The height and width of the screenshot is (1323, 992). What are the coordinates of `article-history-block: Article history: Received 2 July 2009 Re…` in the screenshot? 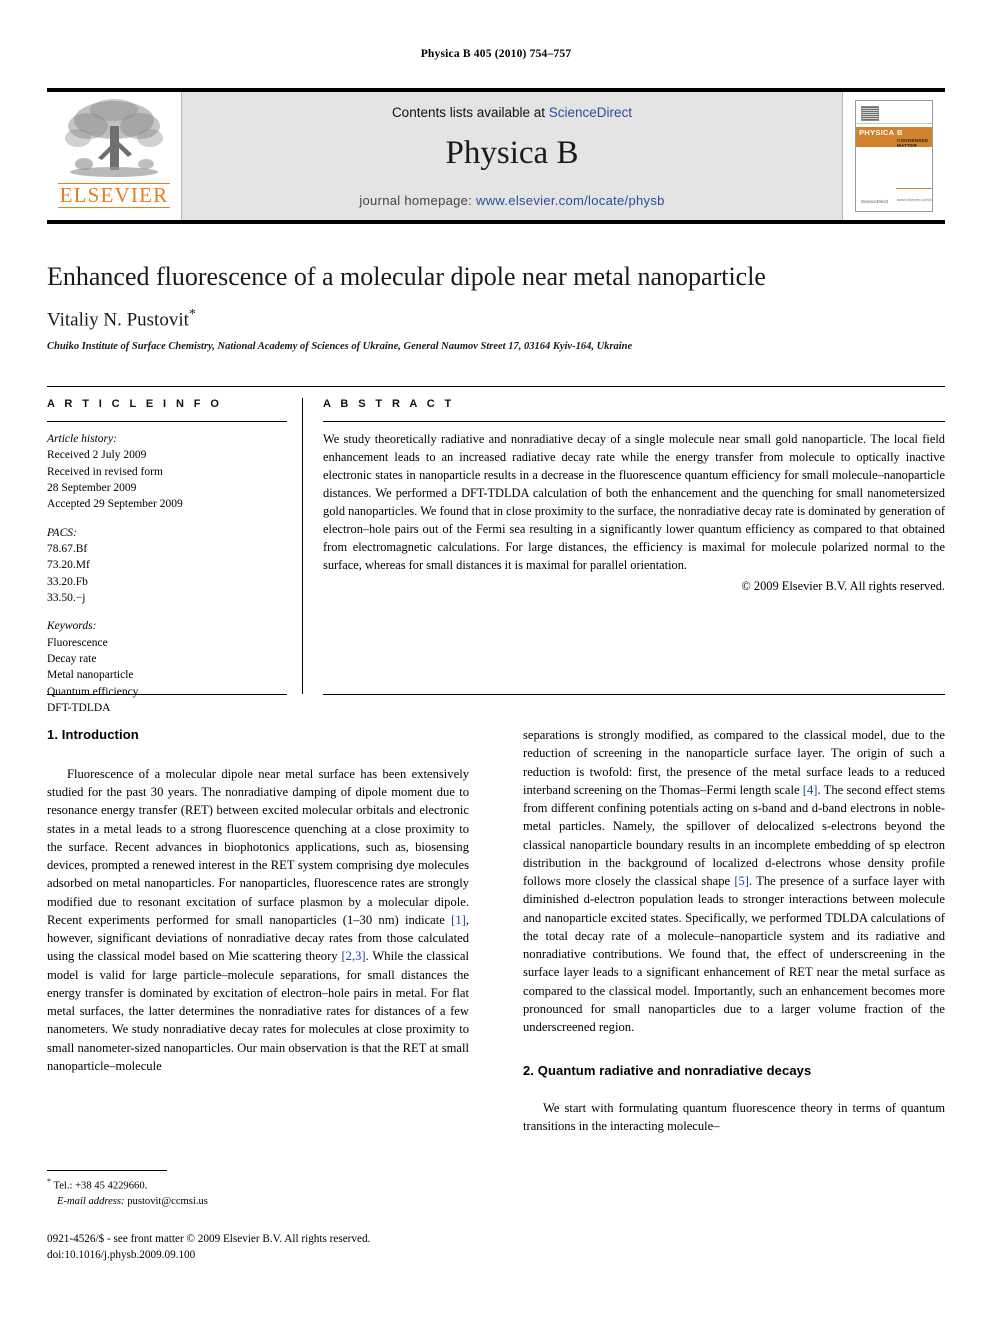 It's located at (167, 472).